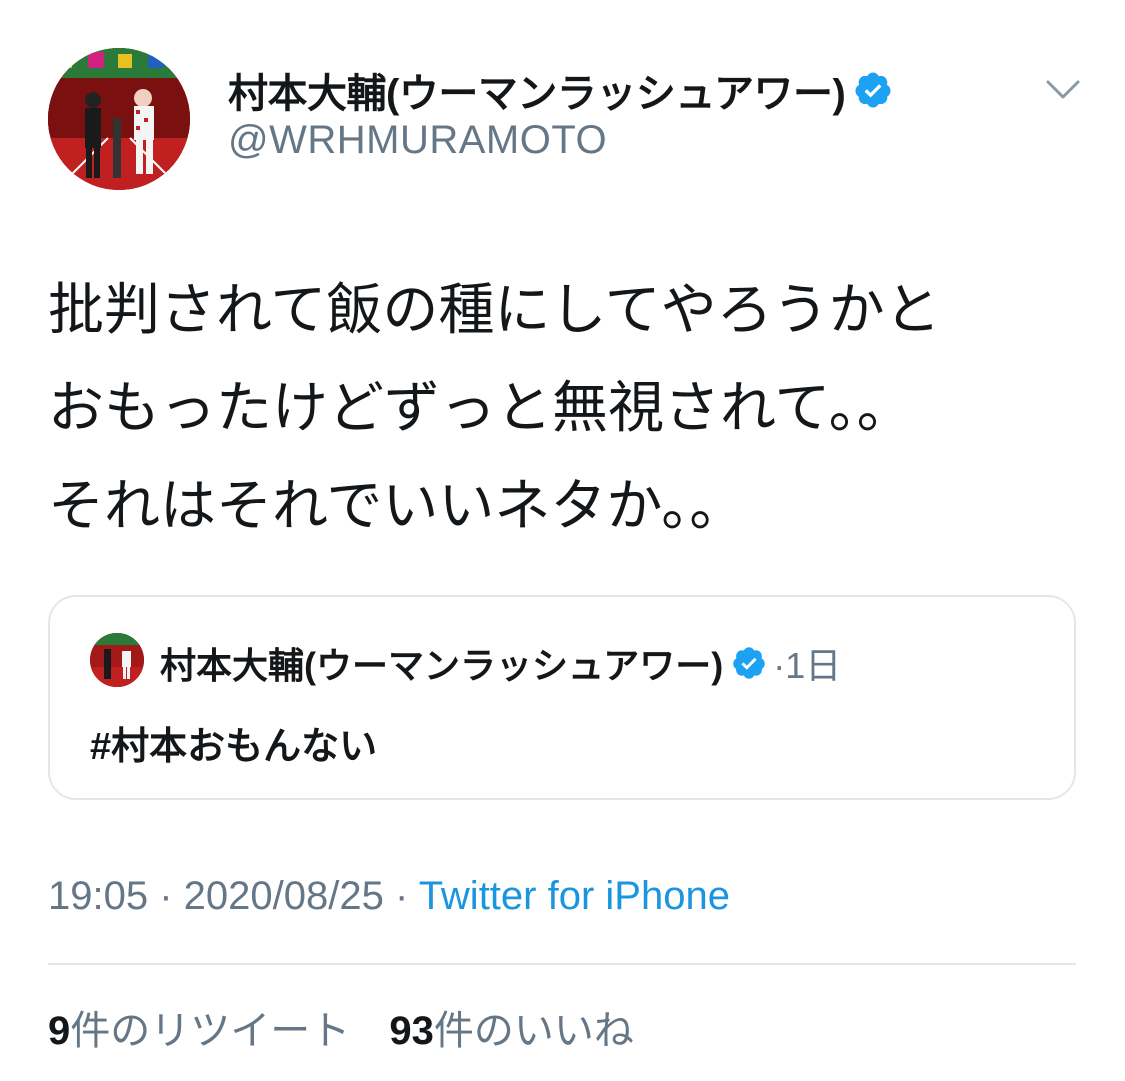 This screenshot has width=1125, height=1081. Describe the element at coordinates (537, 90) in the screenshot. I see `author-display-name: 村本大輔(ウーマンラッシュアワー)` at that location.